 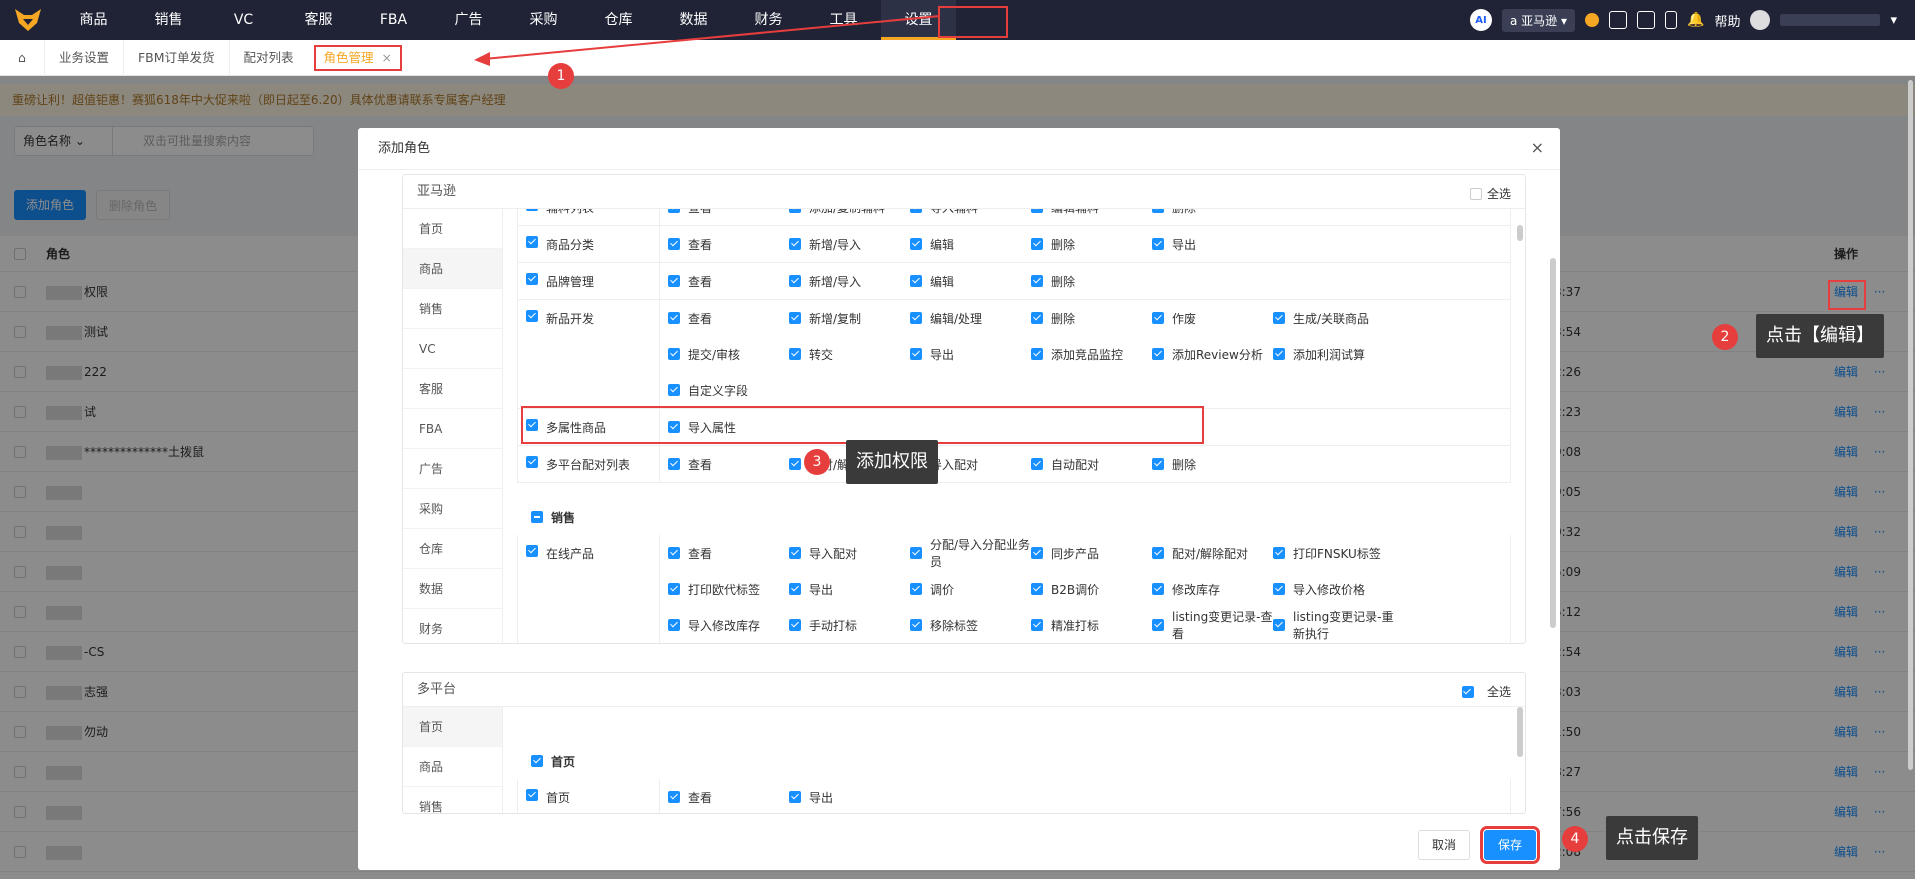 What do you see at coordinates (1212, 354) in the screenshot?
I see `permission-item: 添加Review分析` at bounding box center [1212, 354].